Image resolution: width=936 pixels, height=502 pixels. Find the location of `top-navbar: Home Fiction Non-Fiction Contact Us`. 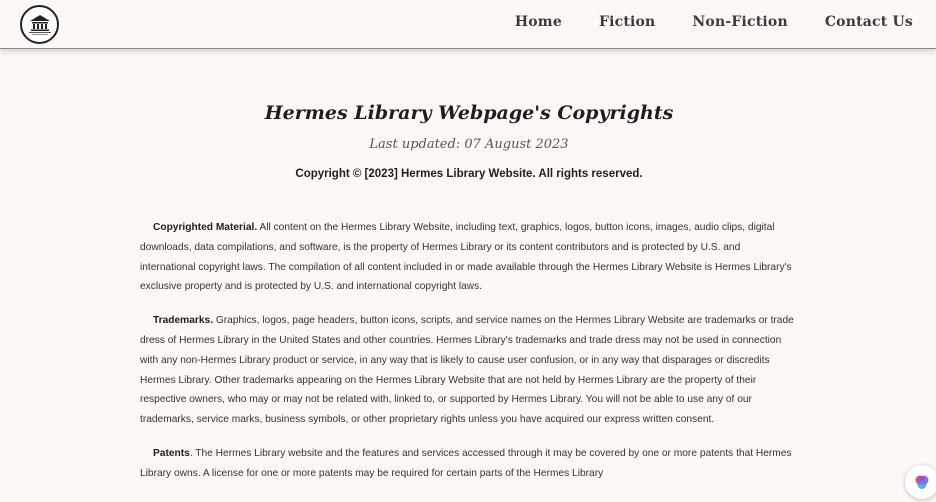

top-navbar: Home Fiction Non-Fiction Contact Us is located at coordinates (468, 24).